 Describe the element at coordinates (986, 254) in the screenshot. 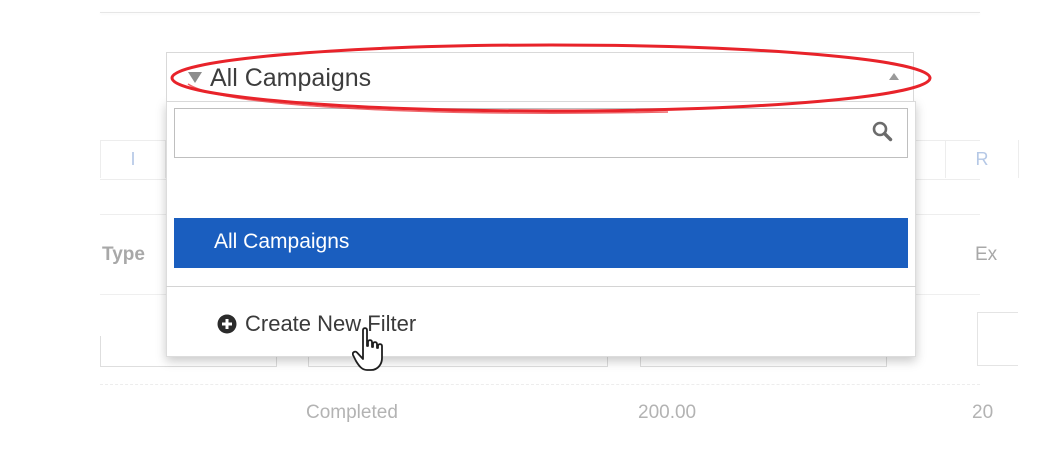

I see `column-header-expiry: Ex` at that location.